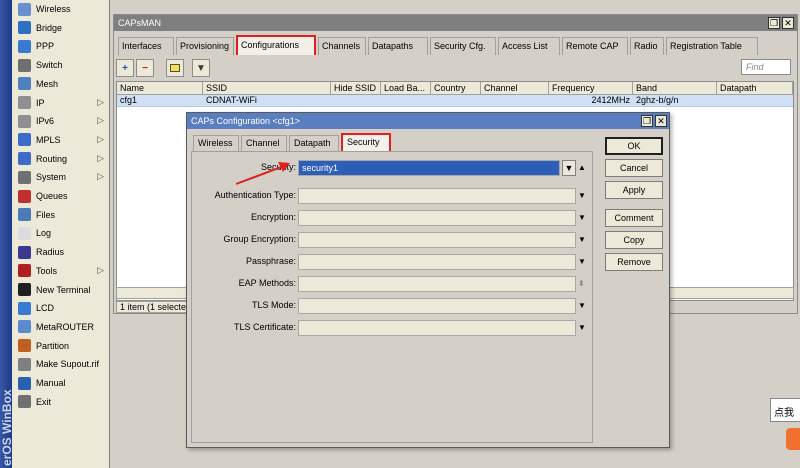 Image resolution: width=800 pixels, height=468 pixels. I want to click on popup-tooltip: 点我, so click(785, 410).